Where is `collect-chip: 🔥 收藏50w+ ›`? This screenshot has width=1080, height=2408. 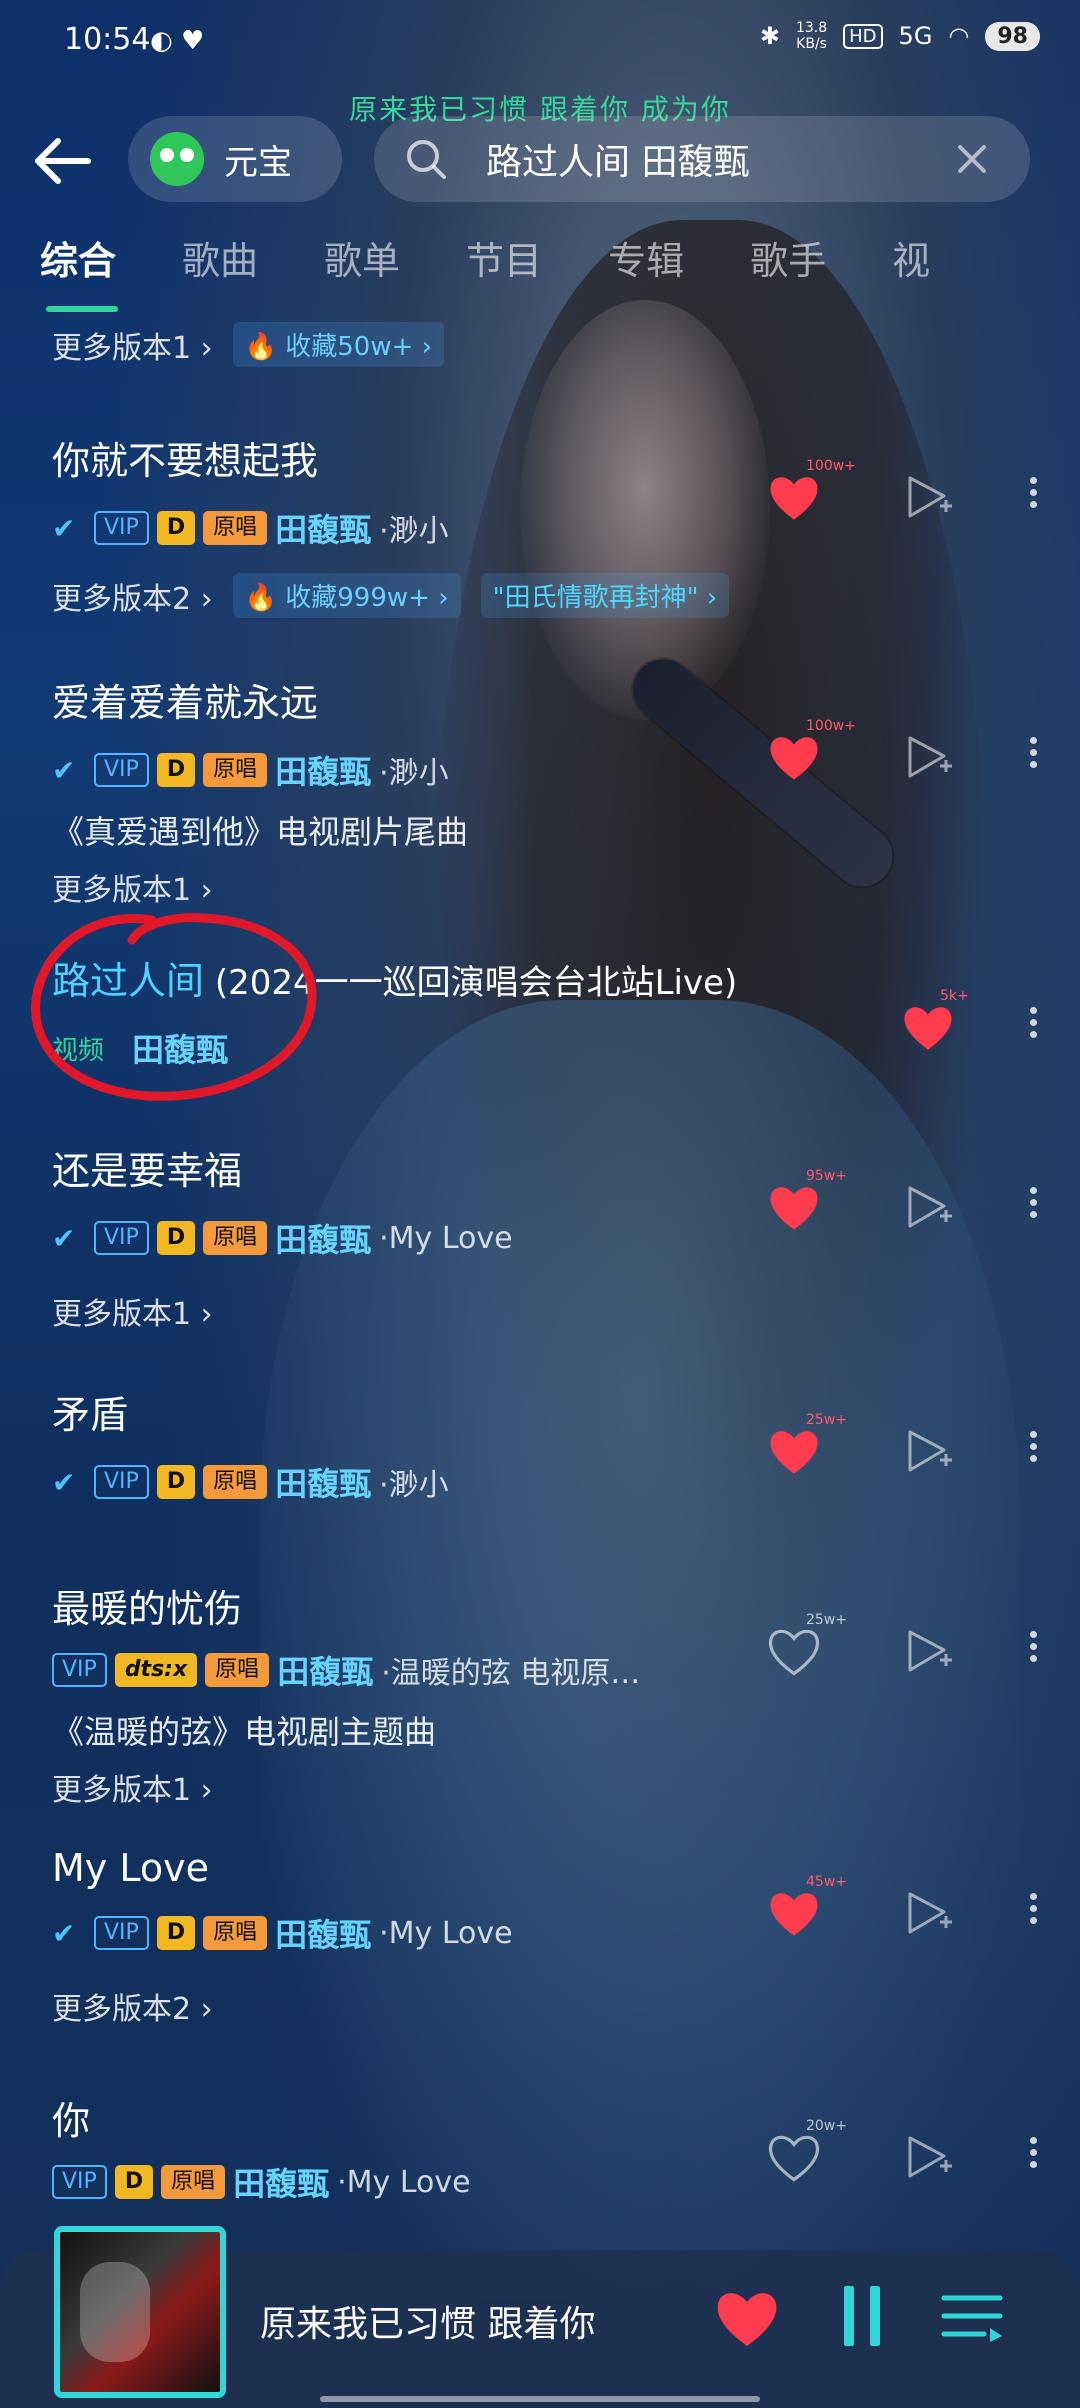
collect-chip: 🔥 收藏50w+ › is located at coordinates (338, 344).